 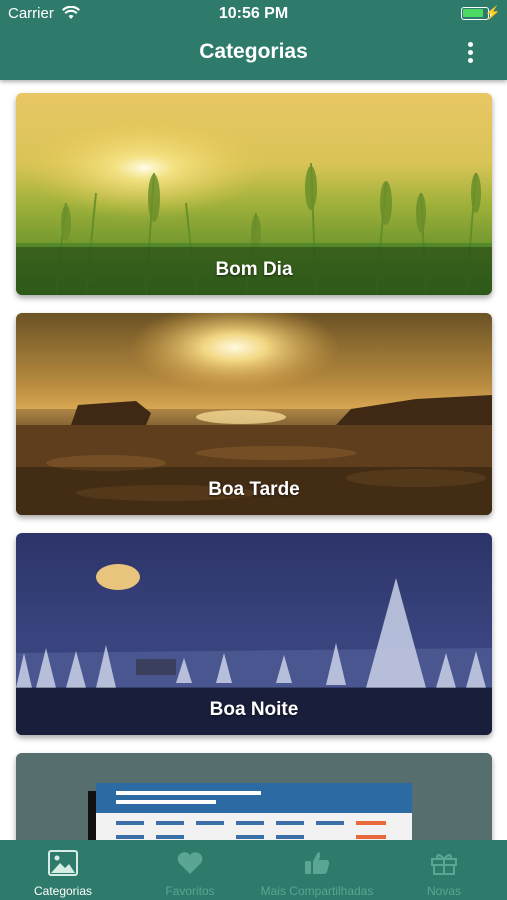 I want to click on card-label: Bom Dia, so click(x=254, y=269).